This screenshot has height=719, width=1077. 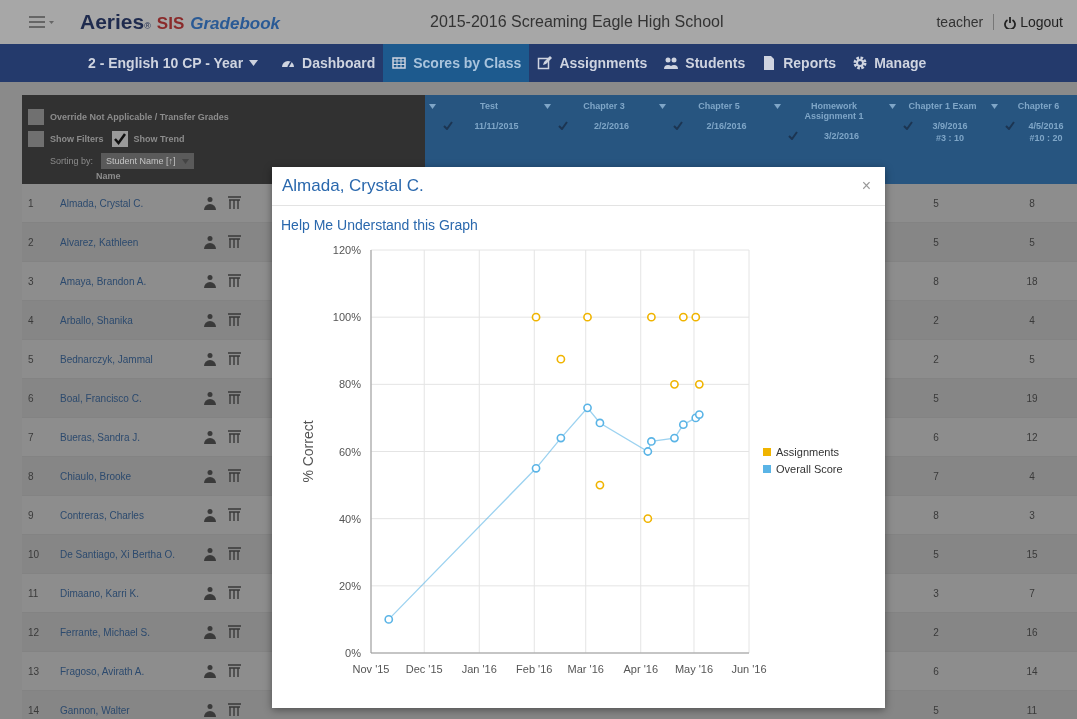 I want to click on nav-tab: Assignments, so click(x=592, y=63).